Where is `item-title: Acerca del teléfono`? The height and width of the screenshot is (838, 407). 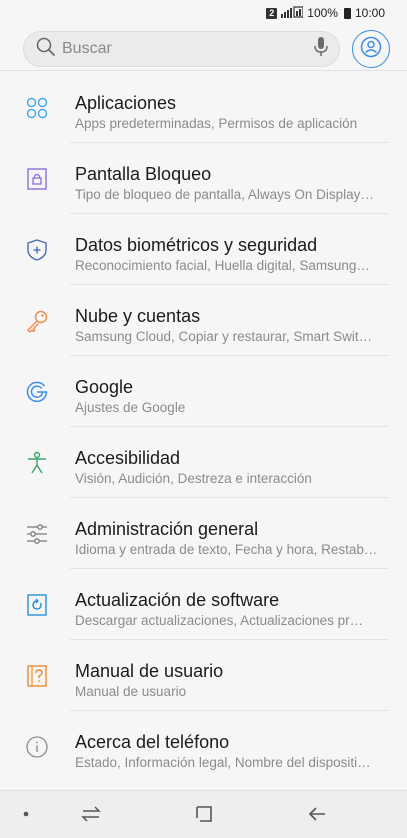
item-title: Acerca del teléfono is located at coordinates (152, 742).